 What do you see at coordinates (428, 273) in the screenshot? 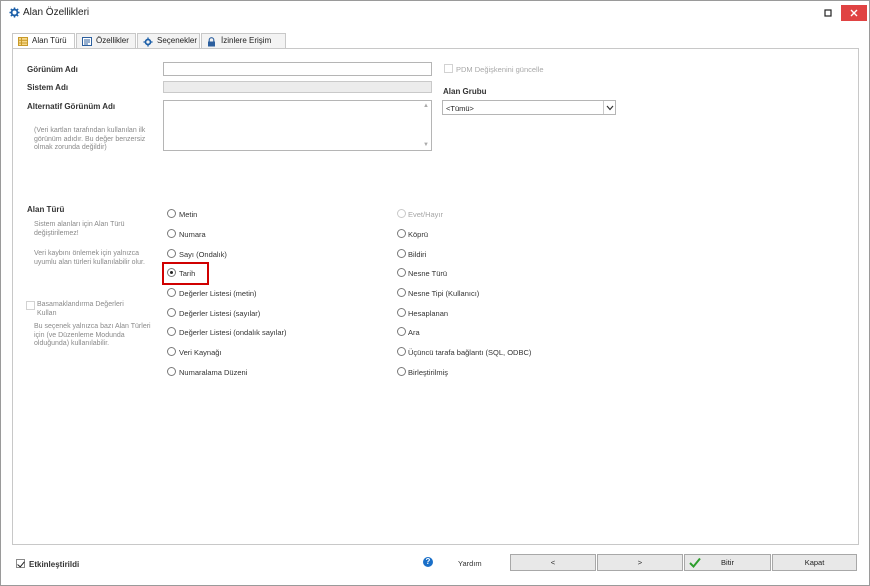
I see `radio-label: Nesne Türü` at bounding box center [428, 273].